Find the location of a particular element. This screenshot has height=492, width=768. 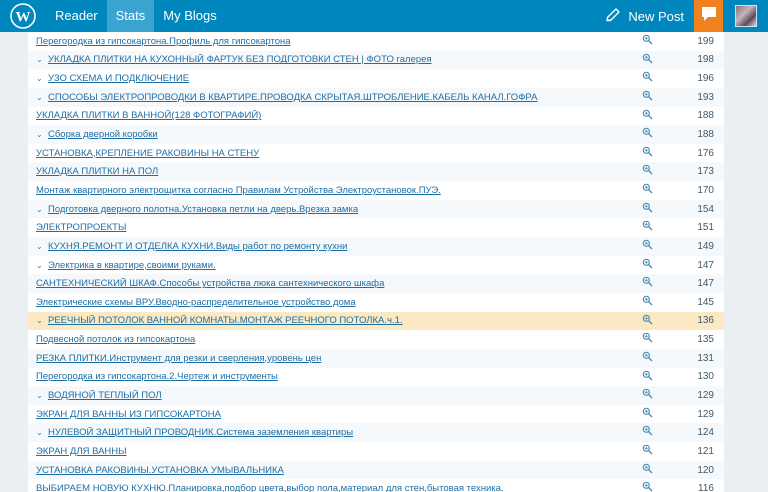

table-row: УСТАНОВКА,КРЕПЛЕНИЕ РАКОВИНЫ НА СТЕНУ 176 is located at coordinates (376, 153).